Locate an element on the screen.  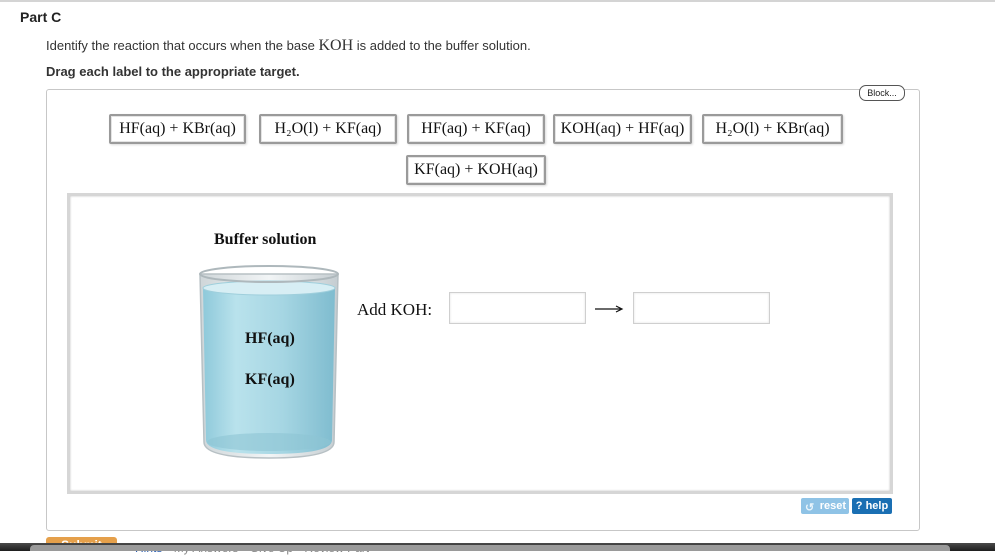
window-tab-strip is located at coordinates (490, 548).